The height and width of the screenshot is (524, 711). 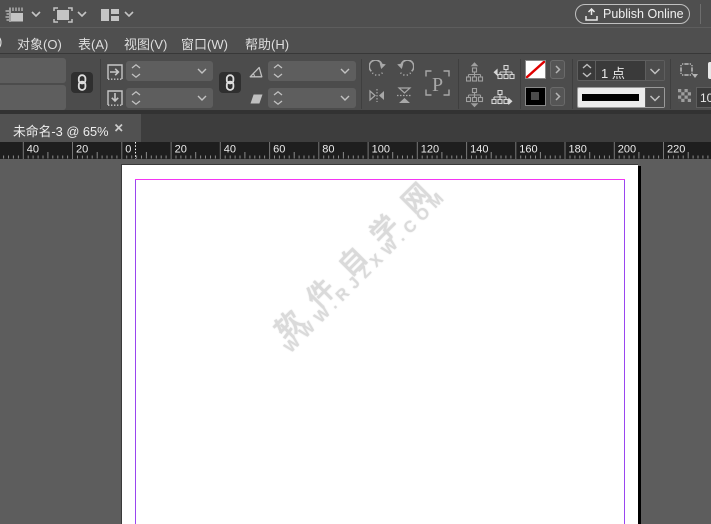 What do you see at coordinates (430, 150) in the screenshot?
I see `svg-text: 120` at bounding box center [430, 150].